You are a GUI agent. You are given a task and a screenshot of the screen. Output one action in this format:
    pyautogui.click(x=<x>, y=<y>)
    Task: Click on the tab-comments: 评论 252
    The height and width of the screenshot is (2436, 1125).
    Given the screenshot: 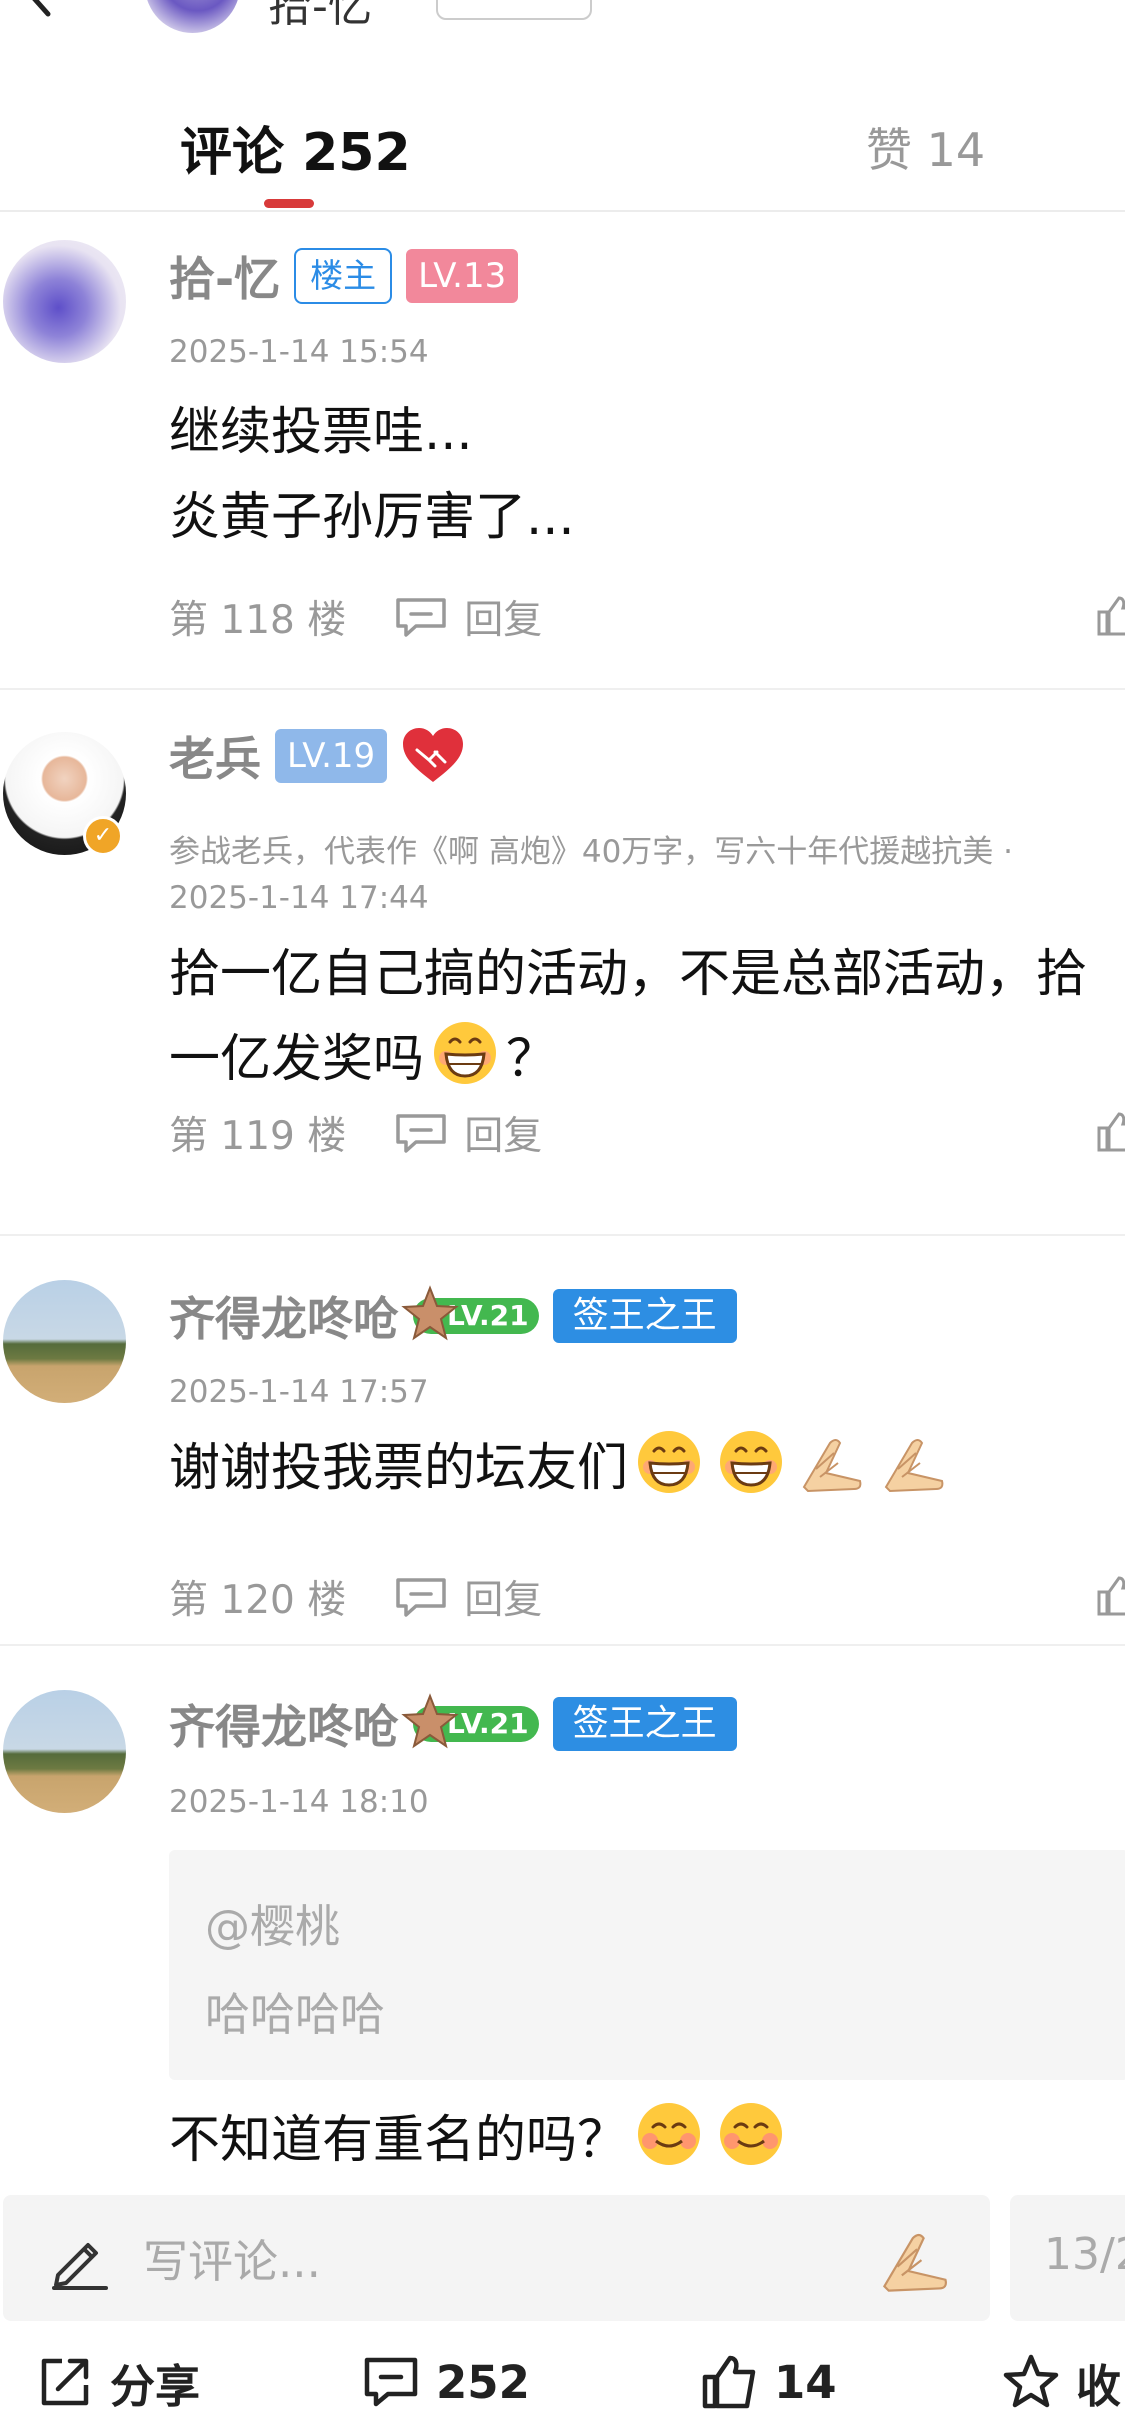 What is the action you would take?
    pyautogui.click(x=295, y=147)
    